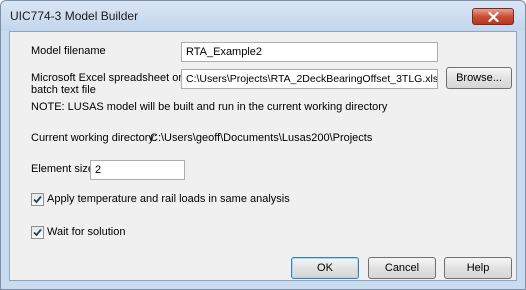 The width and height of the screenshot is (526, 290). What do you see at coordinates (63, 90) in the screenshot?
I see `excel-file-label-line2: batch text file` at bounding box center [63, 90].